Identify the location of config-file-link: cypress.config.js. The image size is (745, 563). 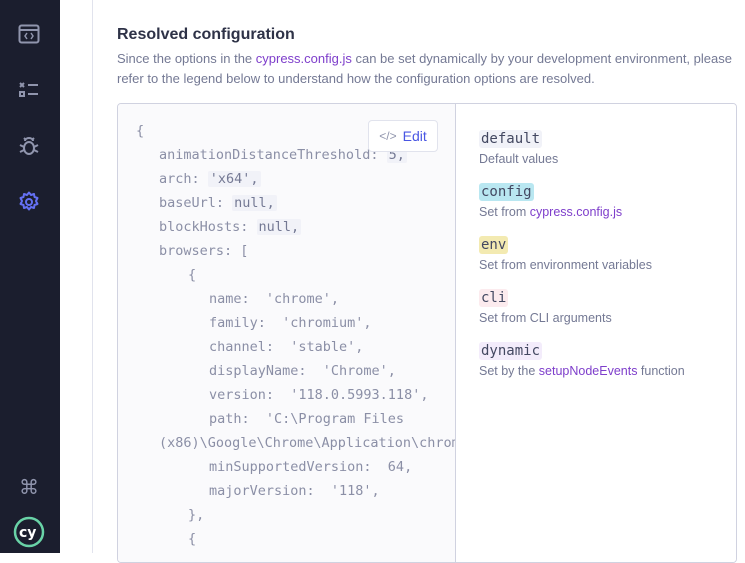
(304, 58).